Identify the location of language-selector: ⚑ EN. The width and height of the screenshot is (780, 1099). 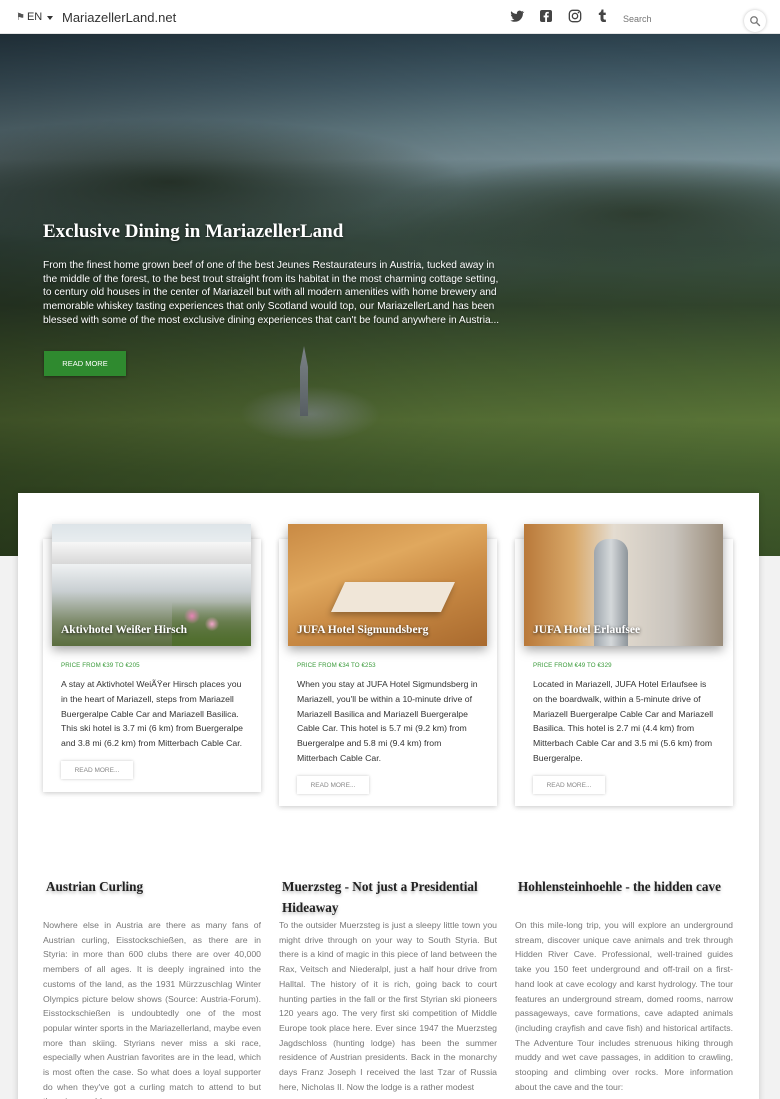
(35, 17).